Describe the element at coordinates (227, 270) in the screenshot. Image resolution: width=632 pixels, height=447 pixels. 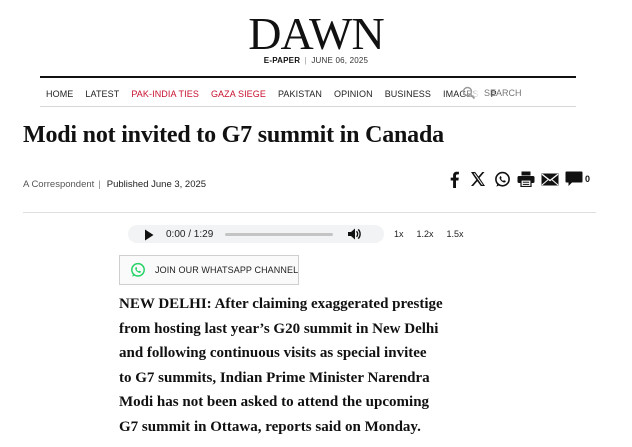
I see `whatsapp-channel-label: JOIN OUR WHATSAPP CHANNEL` at that location.